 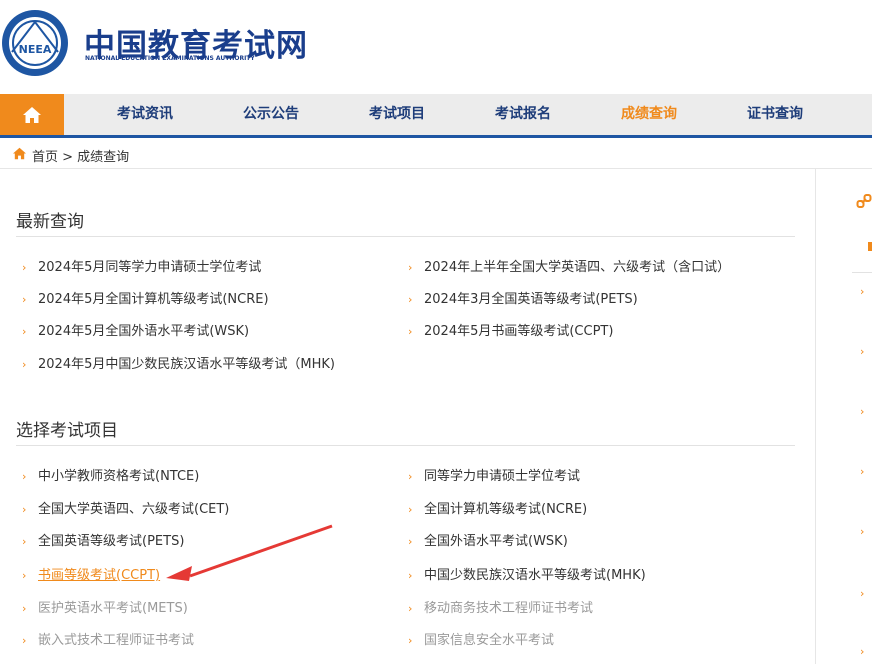 What do you see at coordinates (271, 114) in the screenshot?
I see `nav-item-notices: 公示公告` at bounding box center [271, 114].